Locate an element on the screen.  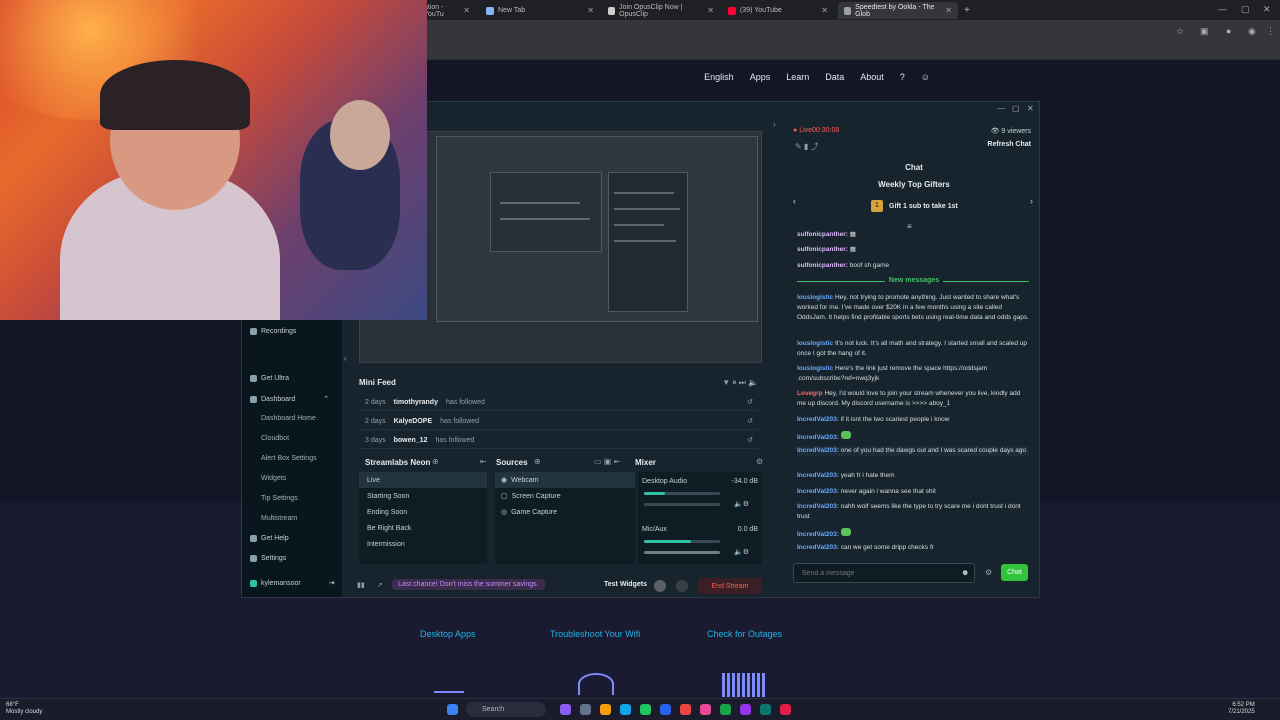
sidebar-item-dashboard: Dashboard ⌃ is located at coordinates (289, 399).